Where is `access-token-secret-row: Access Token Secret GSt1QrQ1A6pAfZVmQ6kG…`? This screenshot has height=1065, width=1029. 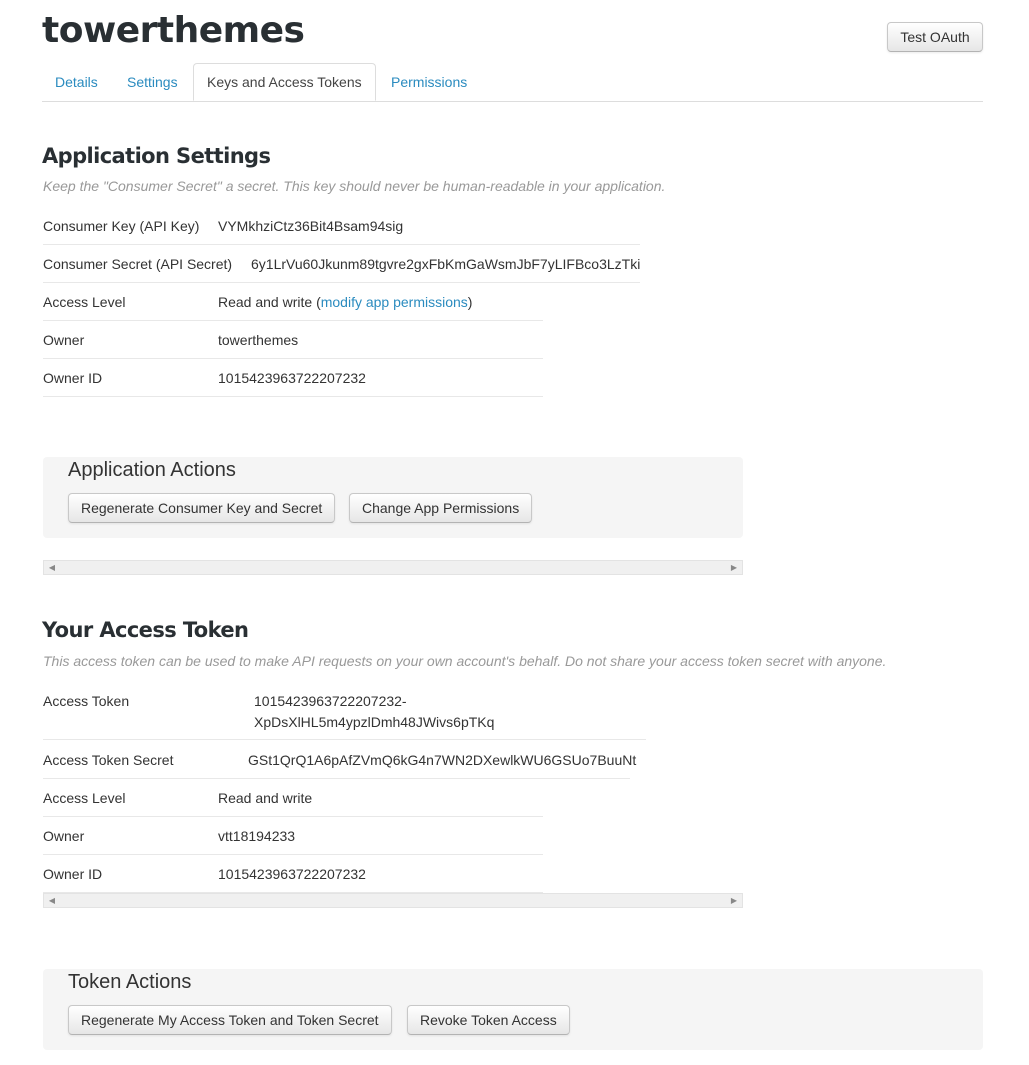 access-token-secret-row: Access Token Secret GSt1QrQ1A6pAfZVmQ6kG… is located at coordinates (339, 760).